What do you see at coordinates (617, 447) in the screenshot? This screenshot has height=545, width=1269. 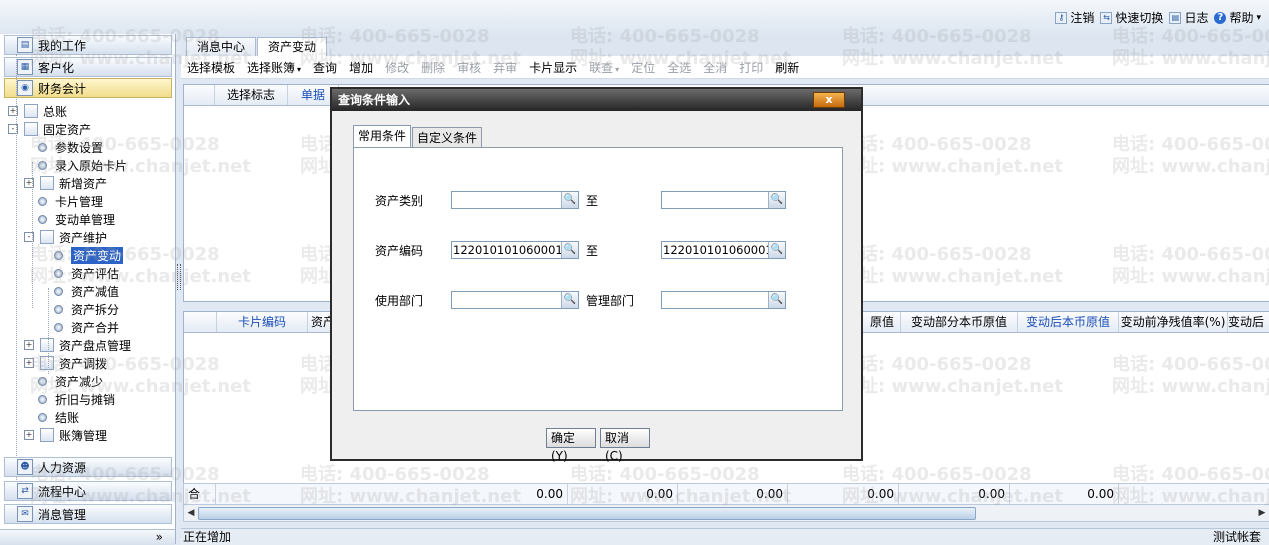 I see `button-label: 取消(C)` at bounding box center [617, 447].